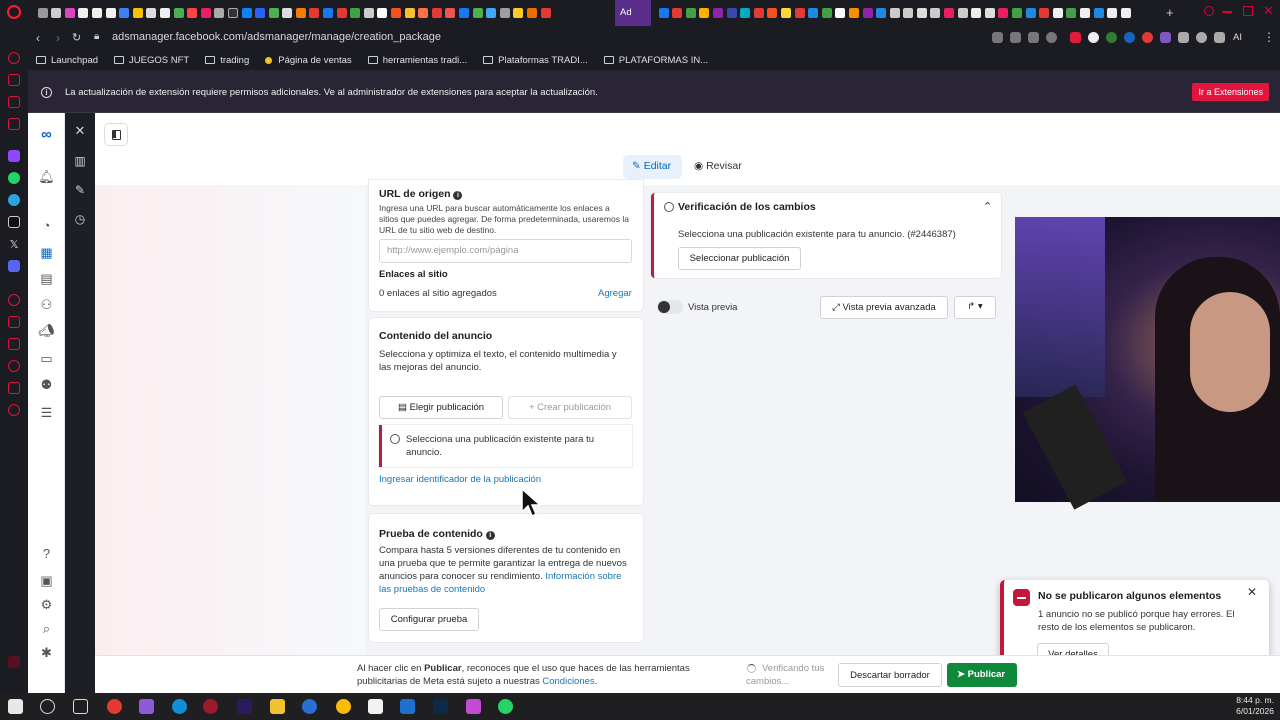  Describe the element at coordinates (890, 675) in the screenshot. I see `discard-draft-button: Descartar borrador` at that location.